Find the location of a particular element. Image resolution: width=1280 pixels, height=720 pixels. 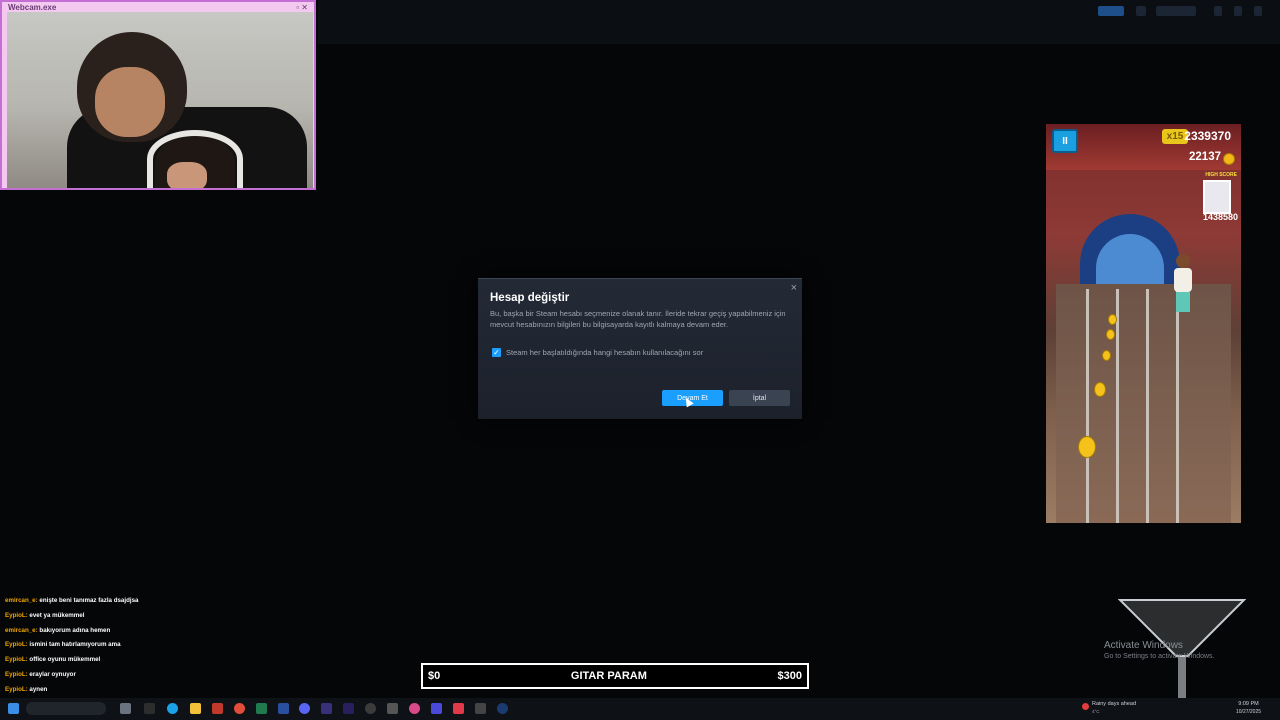

search-box is located at coordinates (66, 708).